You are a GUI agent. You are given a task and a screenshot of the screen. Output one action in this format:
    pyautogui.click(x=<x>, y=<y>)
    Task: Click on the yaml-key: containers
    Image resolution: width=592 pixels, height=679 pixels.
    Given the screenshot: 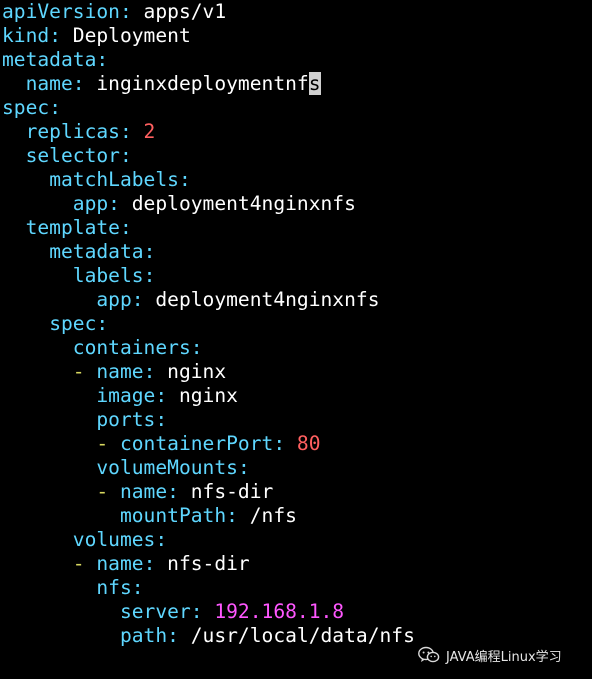 What is the action you would take?
    pyautogui.click(x=131, y=347)
    